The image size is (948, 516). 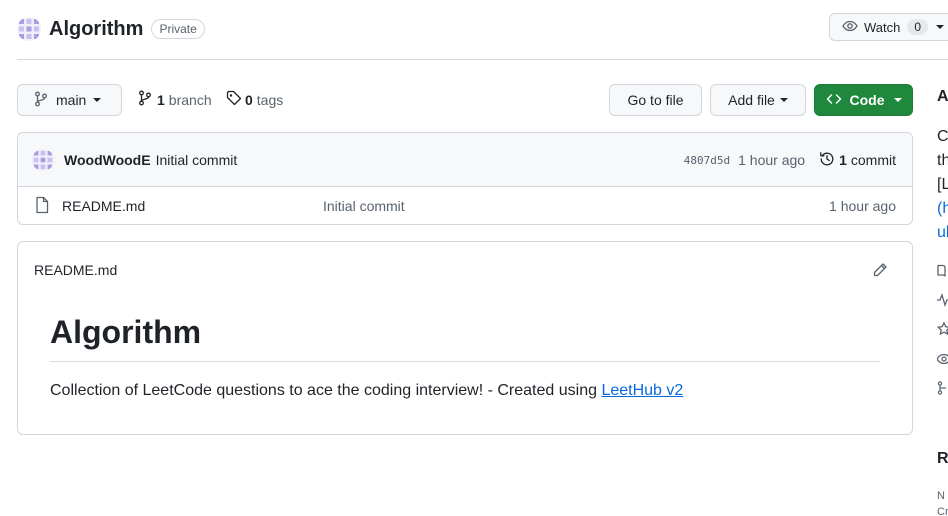 I want to click on star-icon, so click(x=942, y=330).